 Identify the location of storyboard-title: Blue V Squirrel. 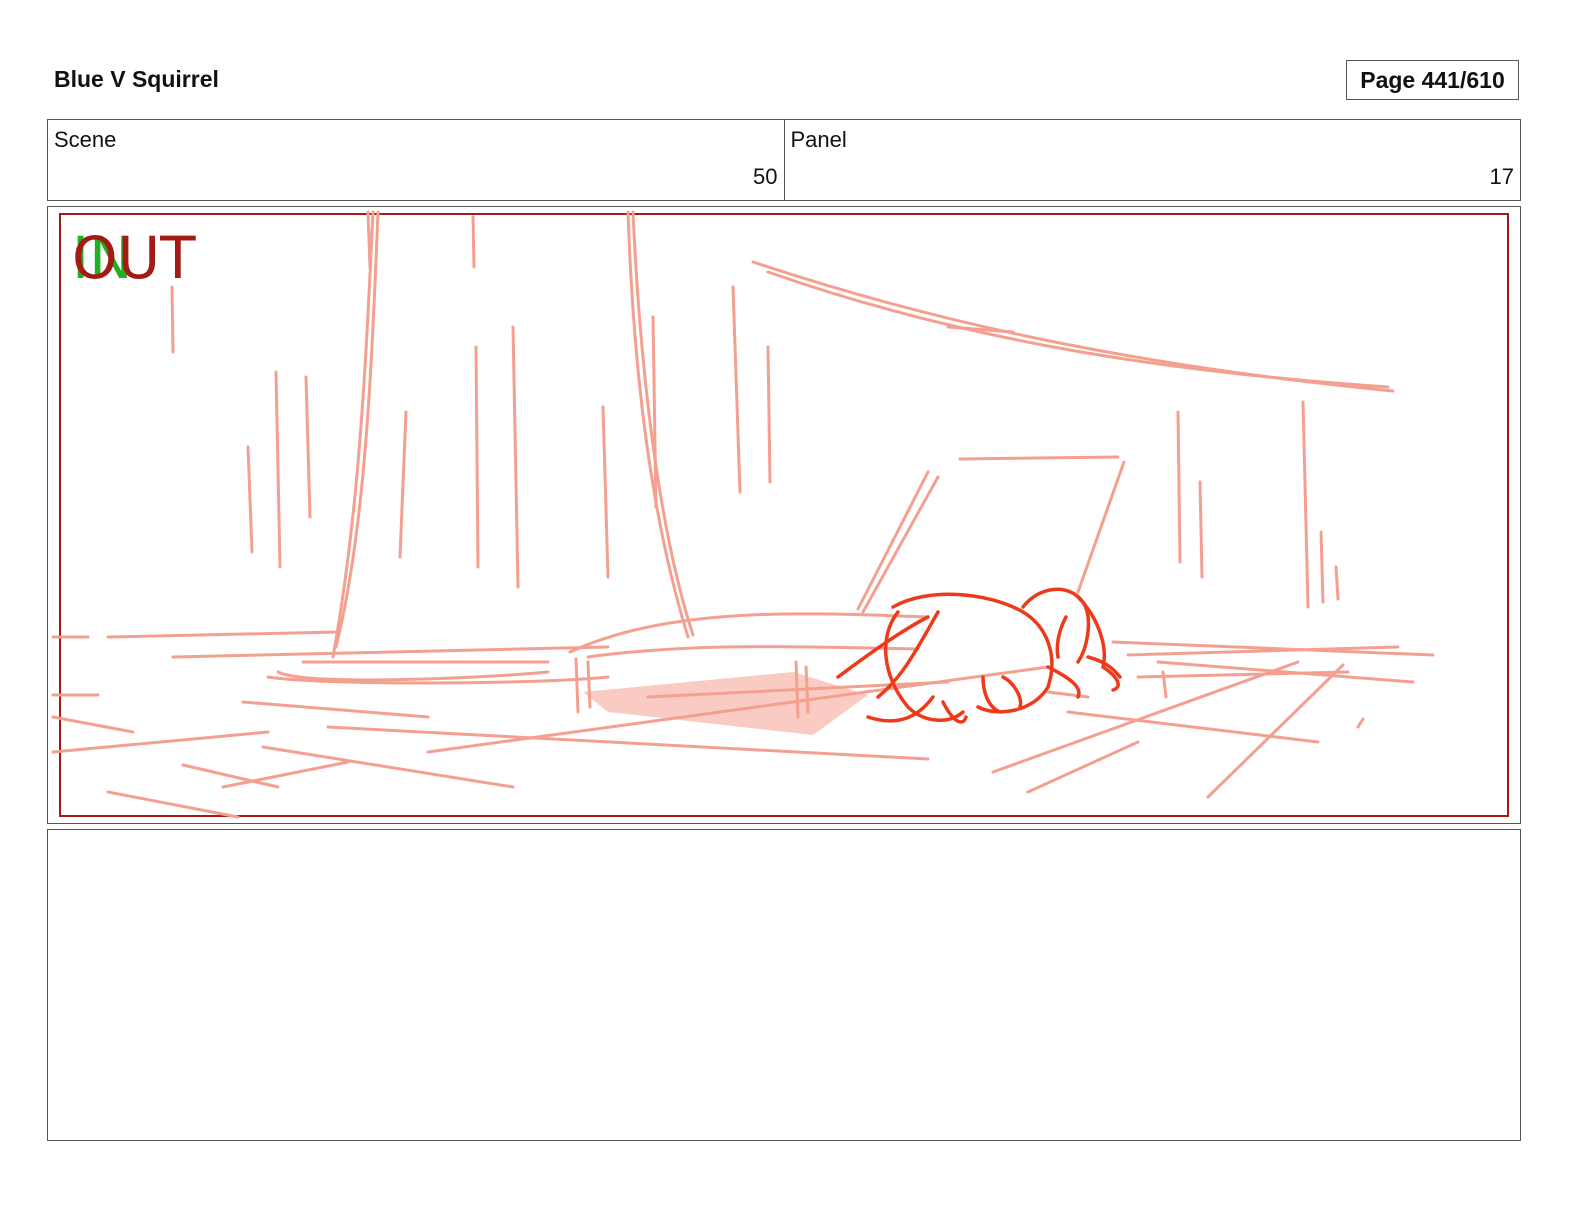
(136, 79).